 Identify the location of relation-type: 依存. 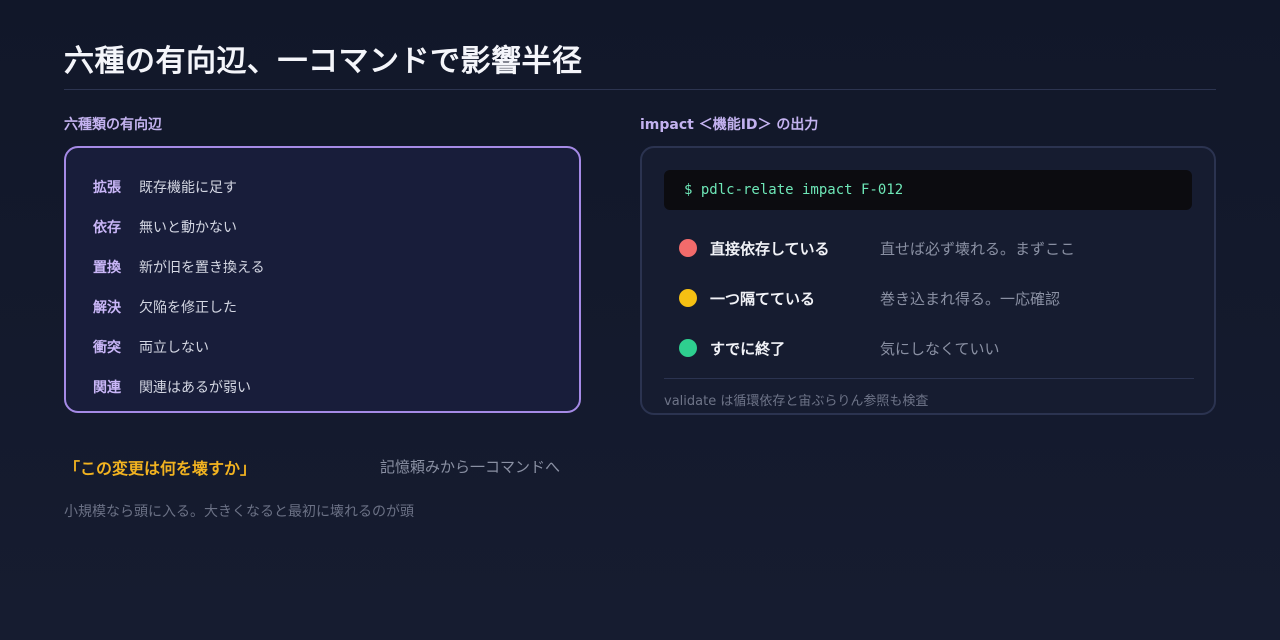
(107, 228).